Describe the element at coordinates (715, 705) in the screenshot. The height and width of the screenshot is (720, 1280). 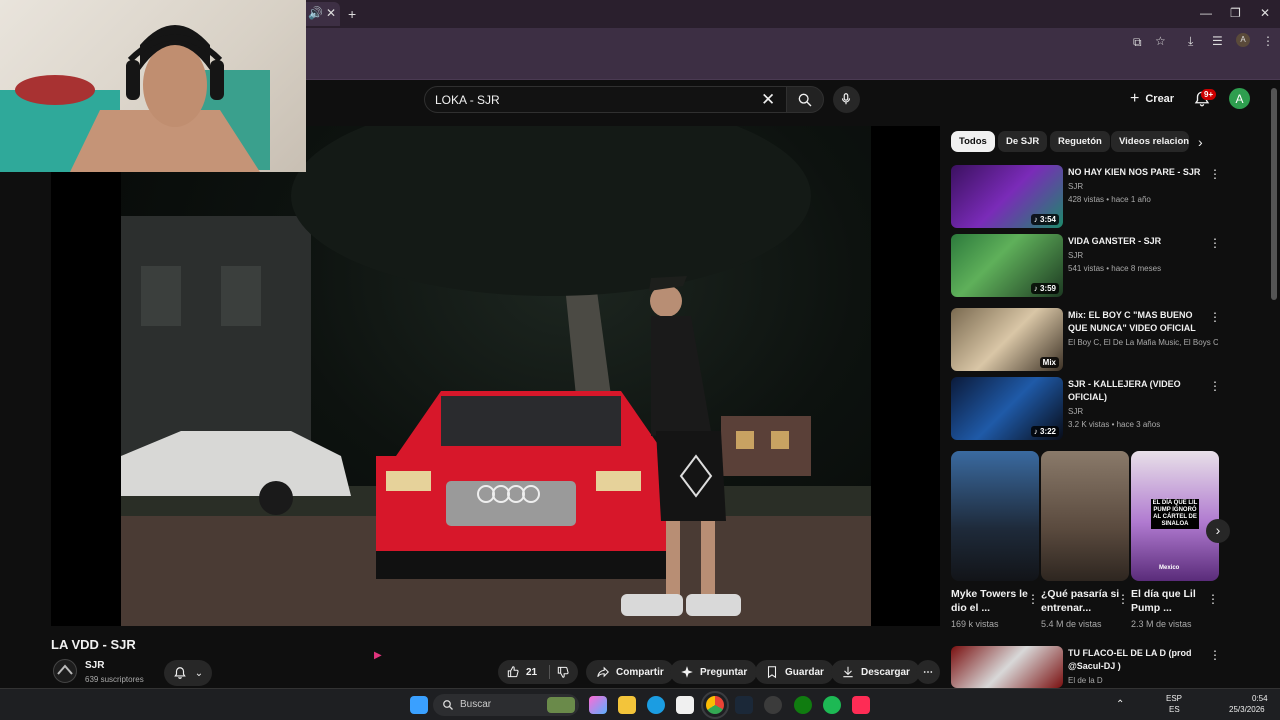
I see `chrome-icon` at that location.